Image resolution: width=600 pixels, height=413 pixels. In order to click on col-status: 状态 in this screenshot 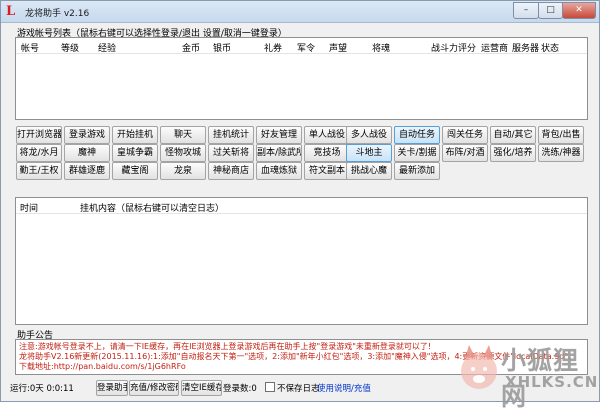, I will do `click(550, 47)`.